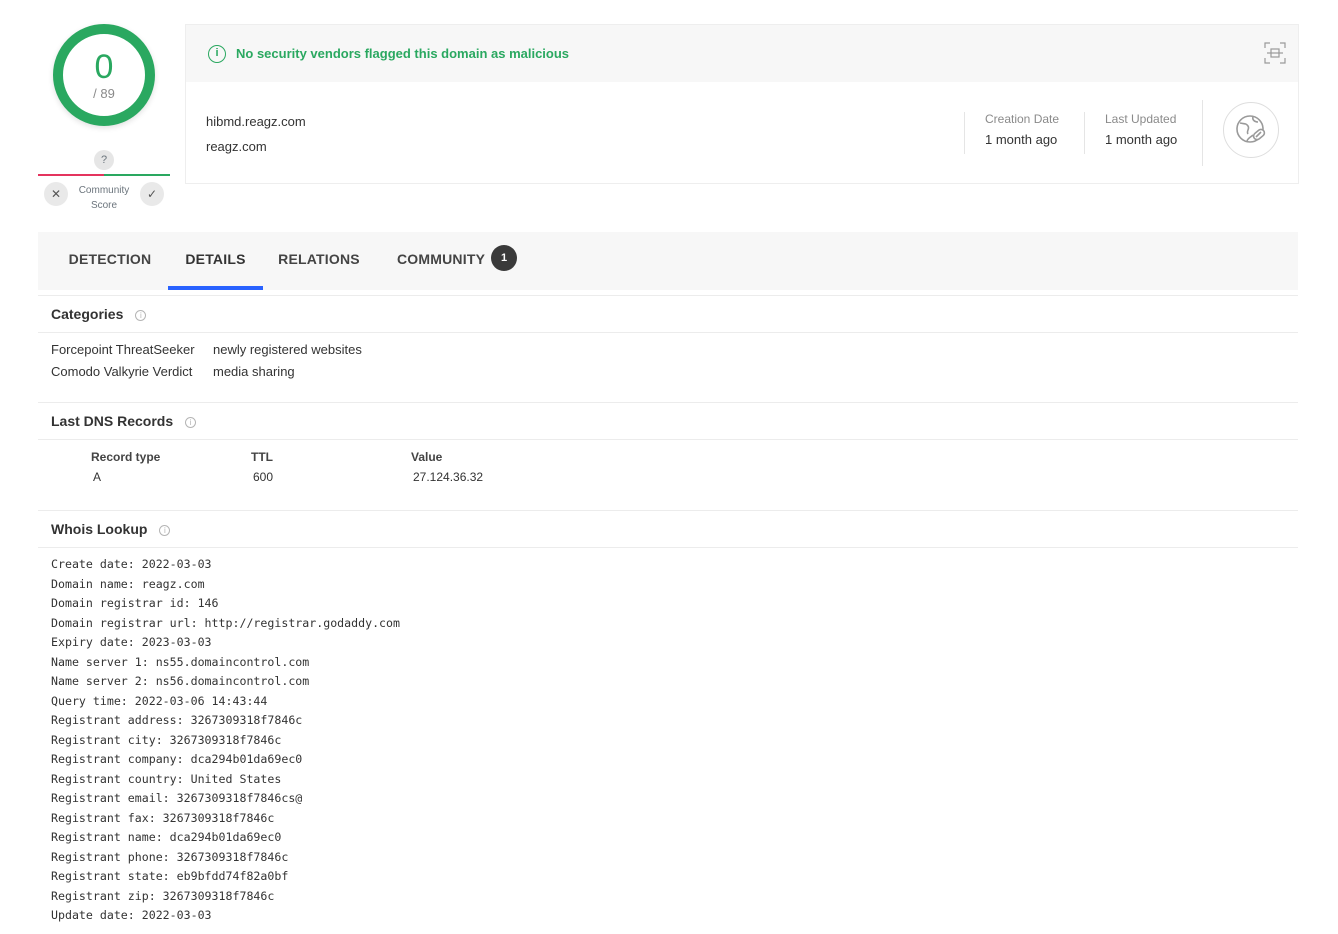  What do you see at coordinates (1202, 133) in the screenshot?
I see `meta-divider` at bounding box center [1202, 133].